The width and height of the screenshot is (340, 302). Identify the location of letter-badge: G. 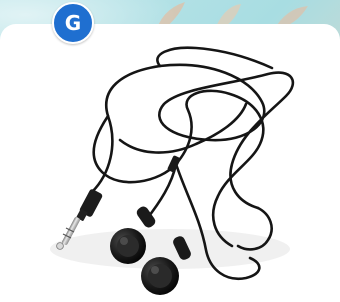
(73, 23).